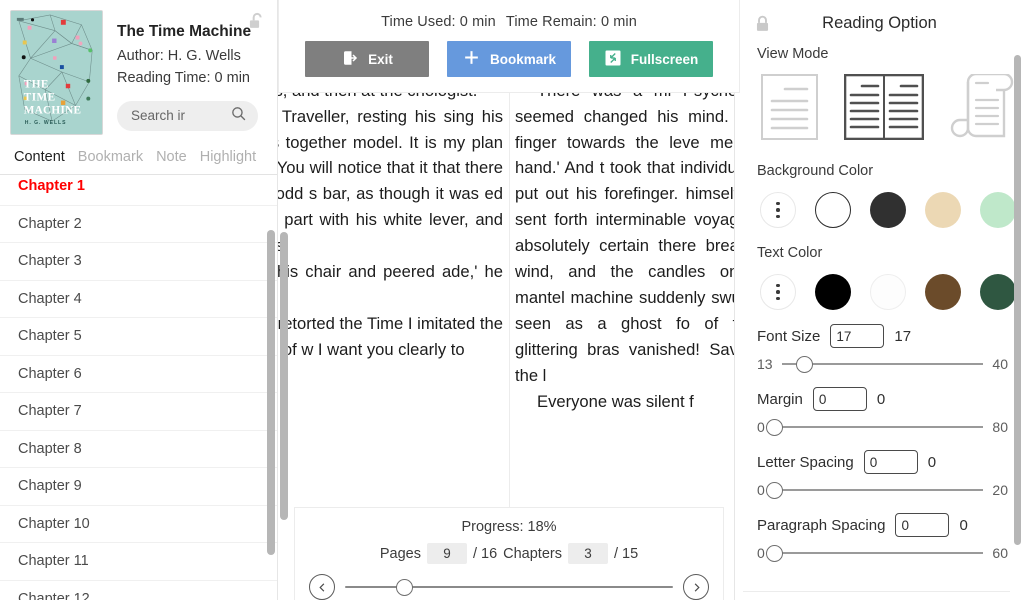 The image size is (1024, 600). Describe the element at coordinates (761, 553) in the screenshot. I see `paragraph-spacing-min: 0` at that location.